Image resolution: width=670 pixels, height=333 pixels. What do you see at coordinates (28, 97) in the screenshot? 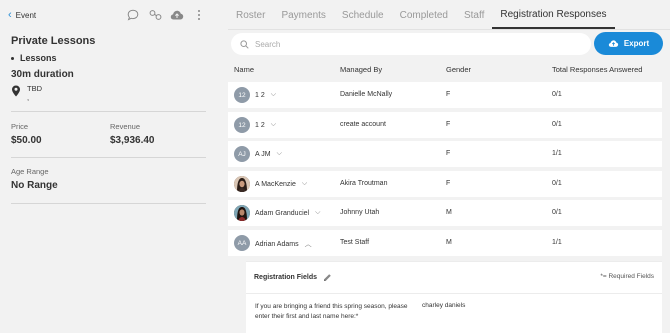
I see `location-detail: ,` at bounding box center [28, 97].